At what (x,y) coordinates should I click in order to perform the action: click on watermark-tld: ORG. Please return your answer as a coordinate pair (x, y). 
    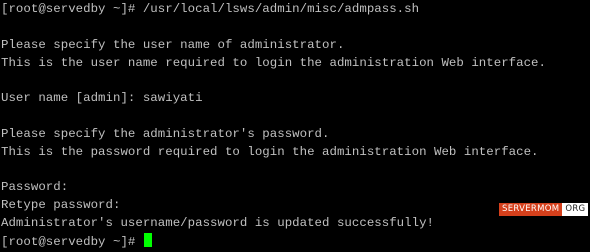
    Looking at the image, I should click on (575, 209).